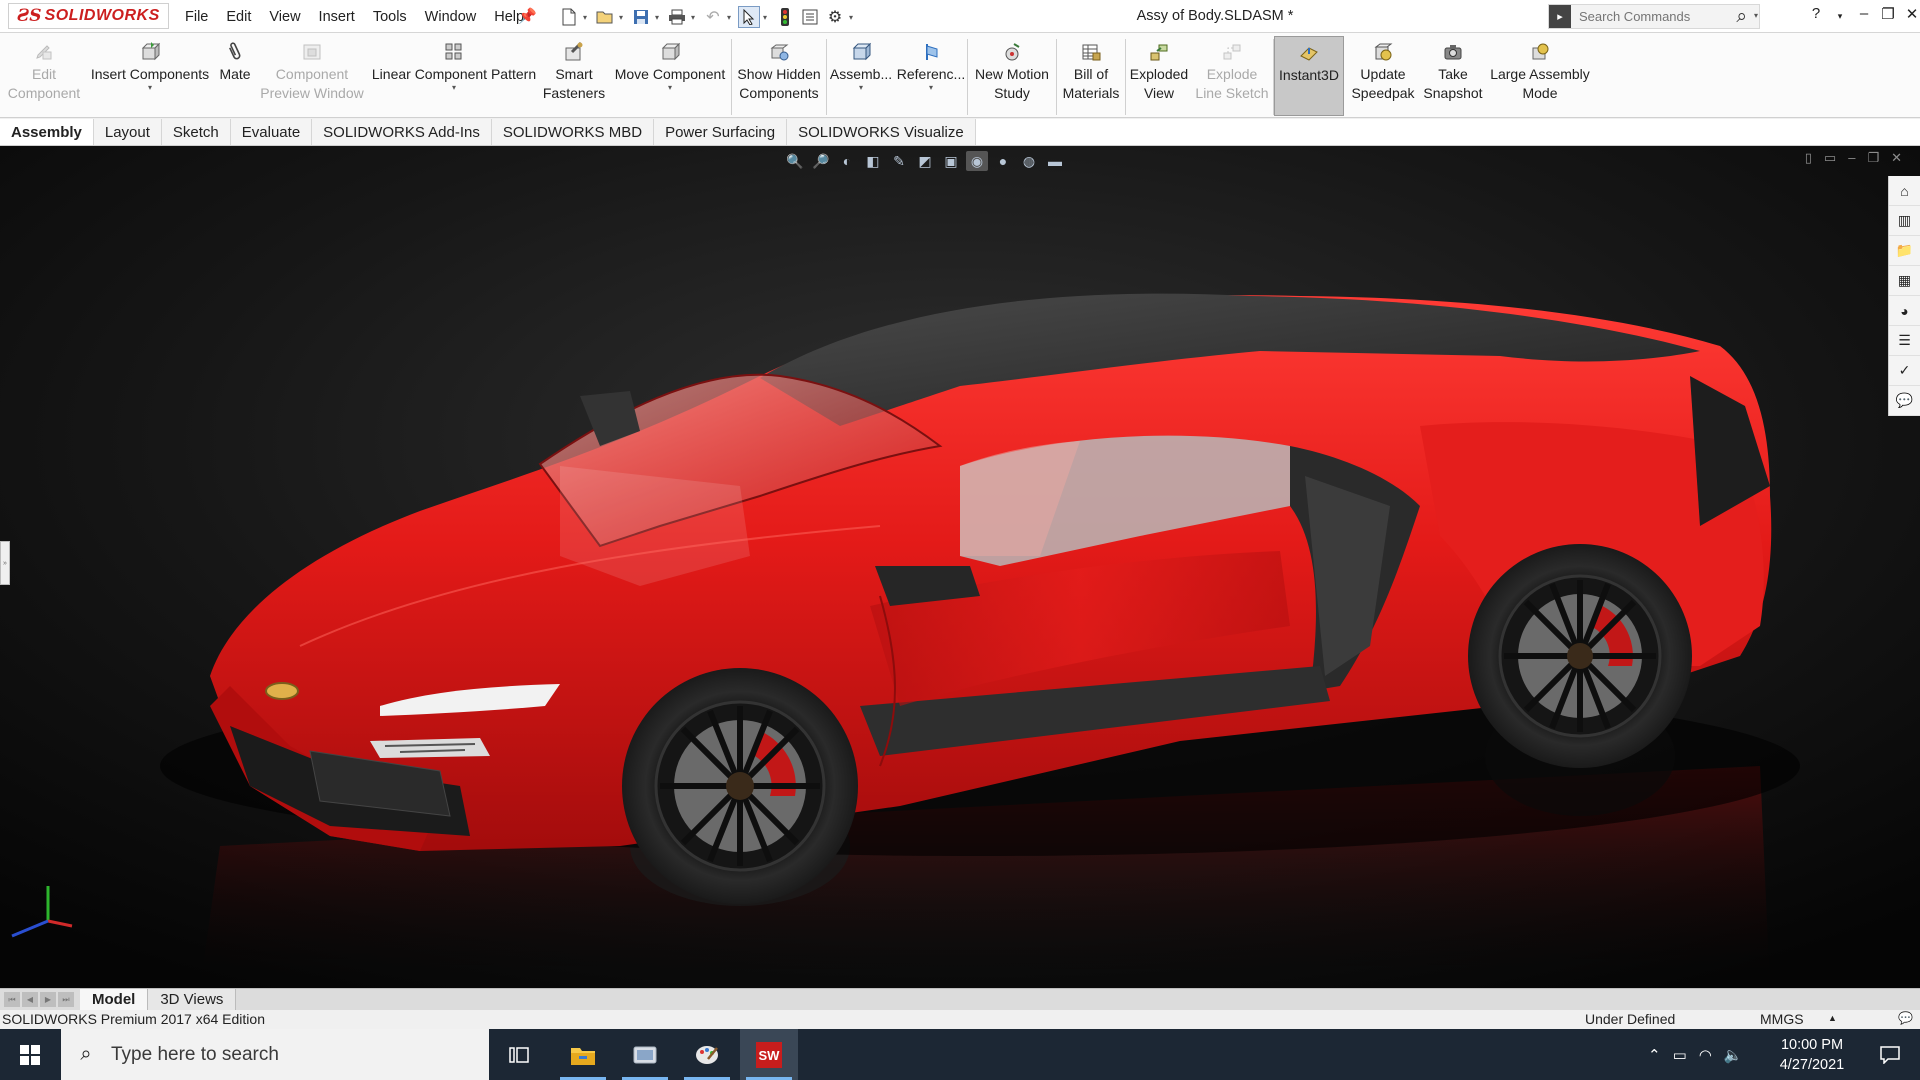 The height and width of the screenshot is (1080, 1920). What do you see at coordinates (1782, 1019) in the screenshot?
I see `unit-system: MMGS` at bounding box center [1782, 1019].